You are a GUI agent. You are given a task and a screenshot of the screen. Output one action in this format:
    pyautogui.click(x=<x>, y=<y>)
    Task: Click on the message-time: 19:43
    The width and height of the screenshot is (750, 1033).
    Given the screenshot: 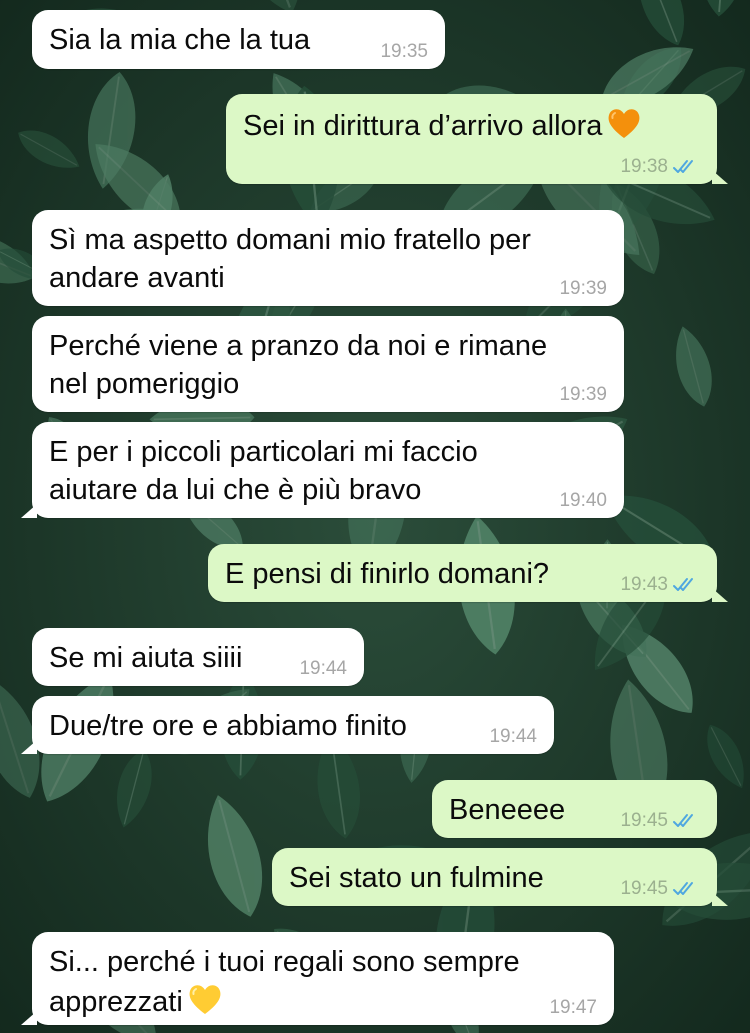 What is the action you would take?
    pyautogui.click(x=644, y=584)
    